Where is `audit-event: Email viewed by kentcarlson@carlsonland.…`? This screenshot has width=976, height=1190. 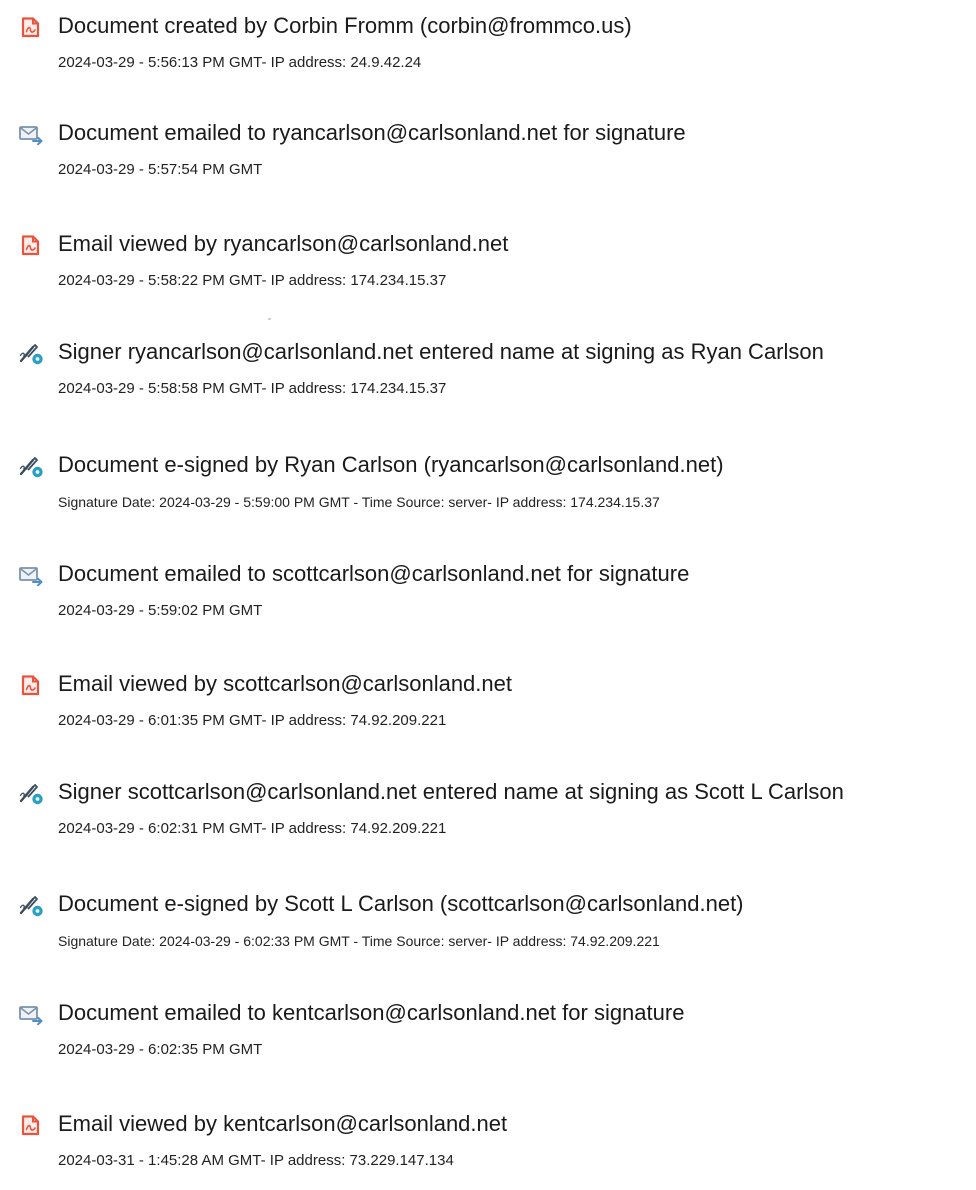 audit-event: Email viewed by kentcarlson@carlsonland.… is located at coordinates (488, 1150).